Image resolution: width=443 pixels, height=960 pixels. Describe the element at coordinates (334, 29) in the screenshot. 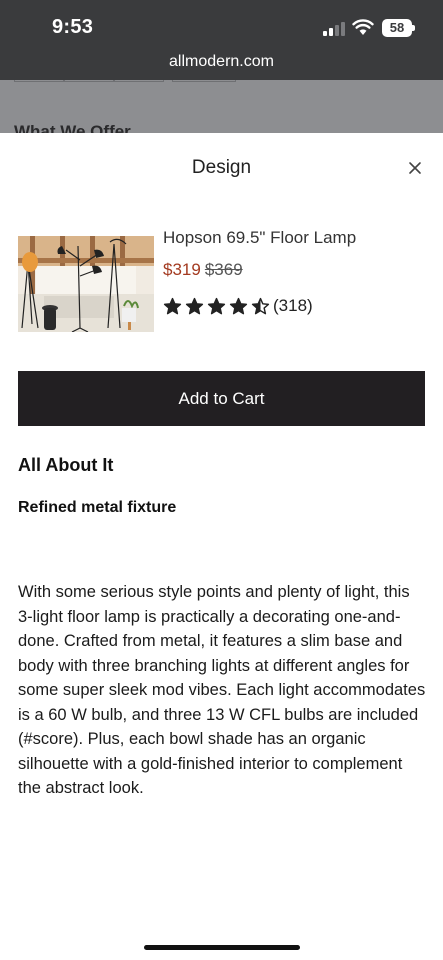

I see `cellular-signal-icon` at that location.